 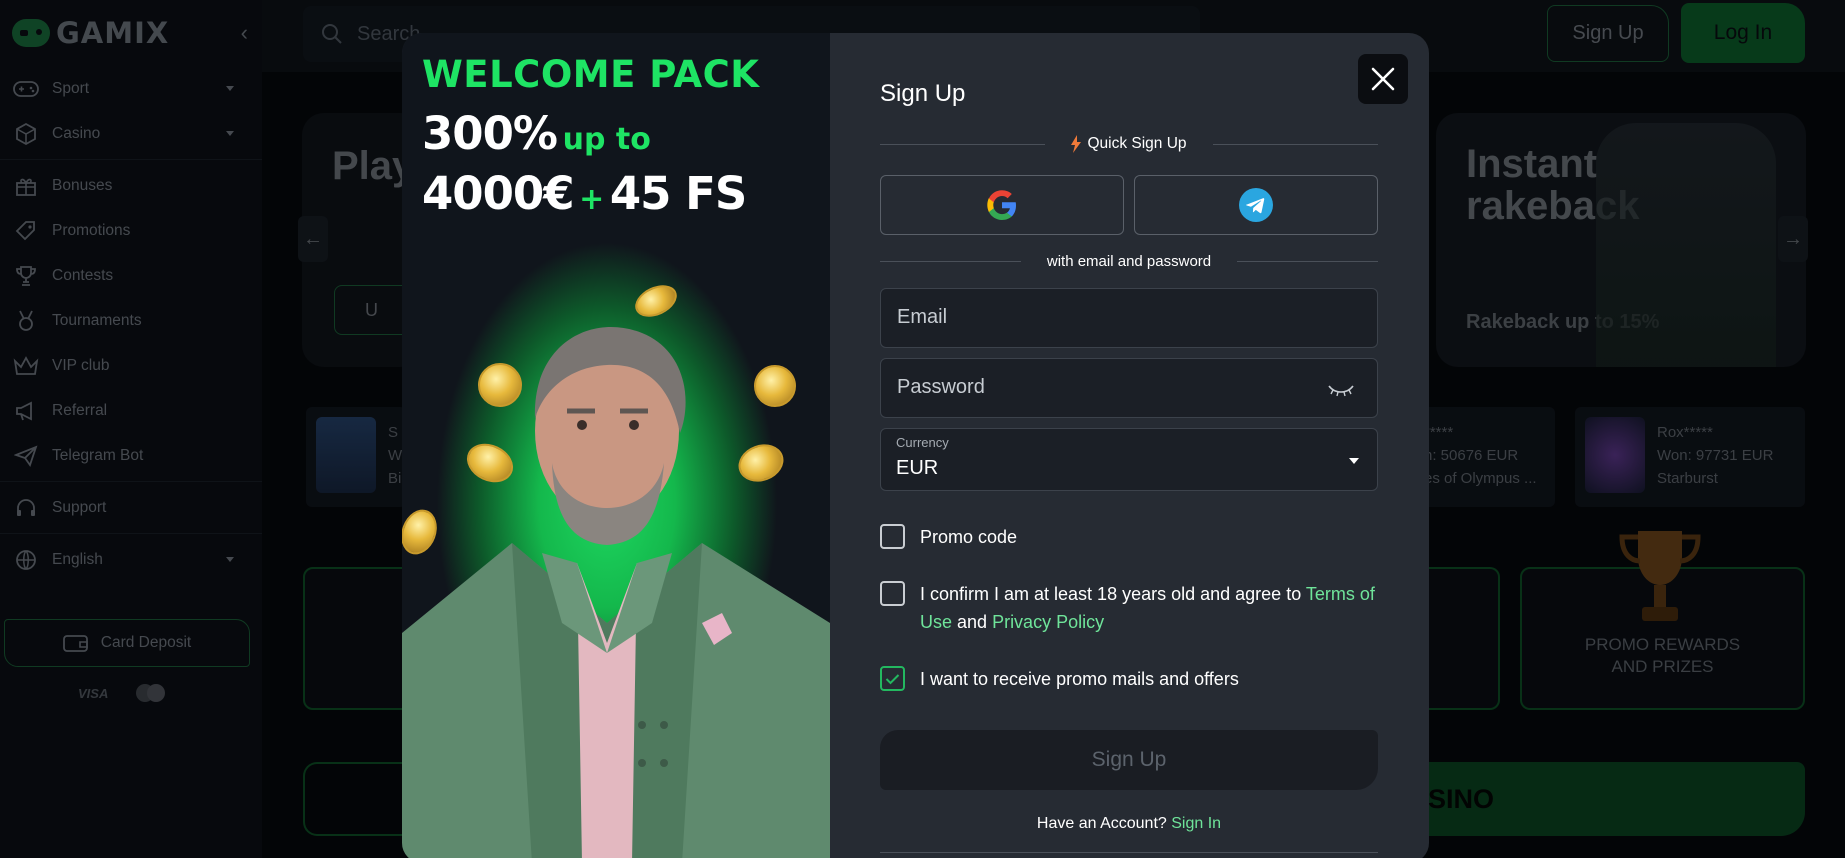 I want to click on lightning-icon, so click(x=1076, y=144).